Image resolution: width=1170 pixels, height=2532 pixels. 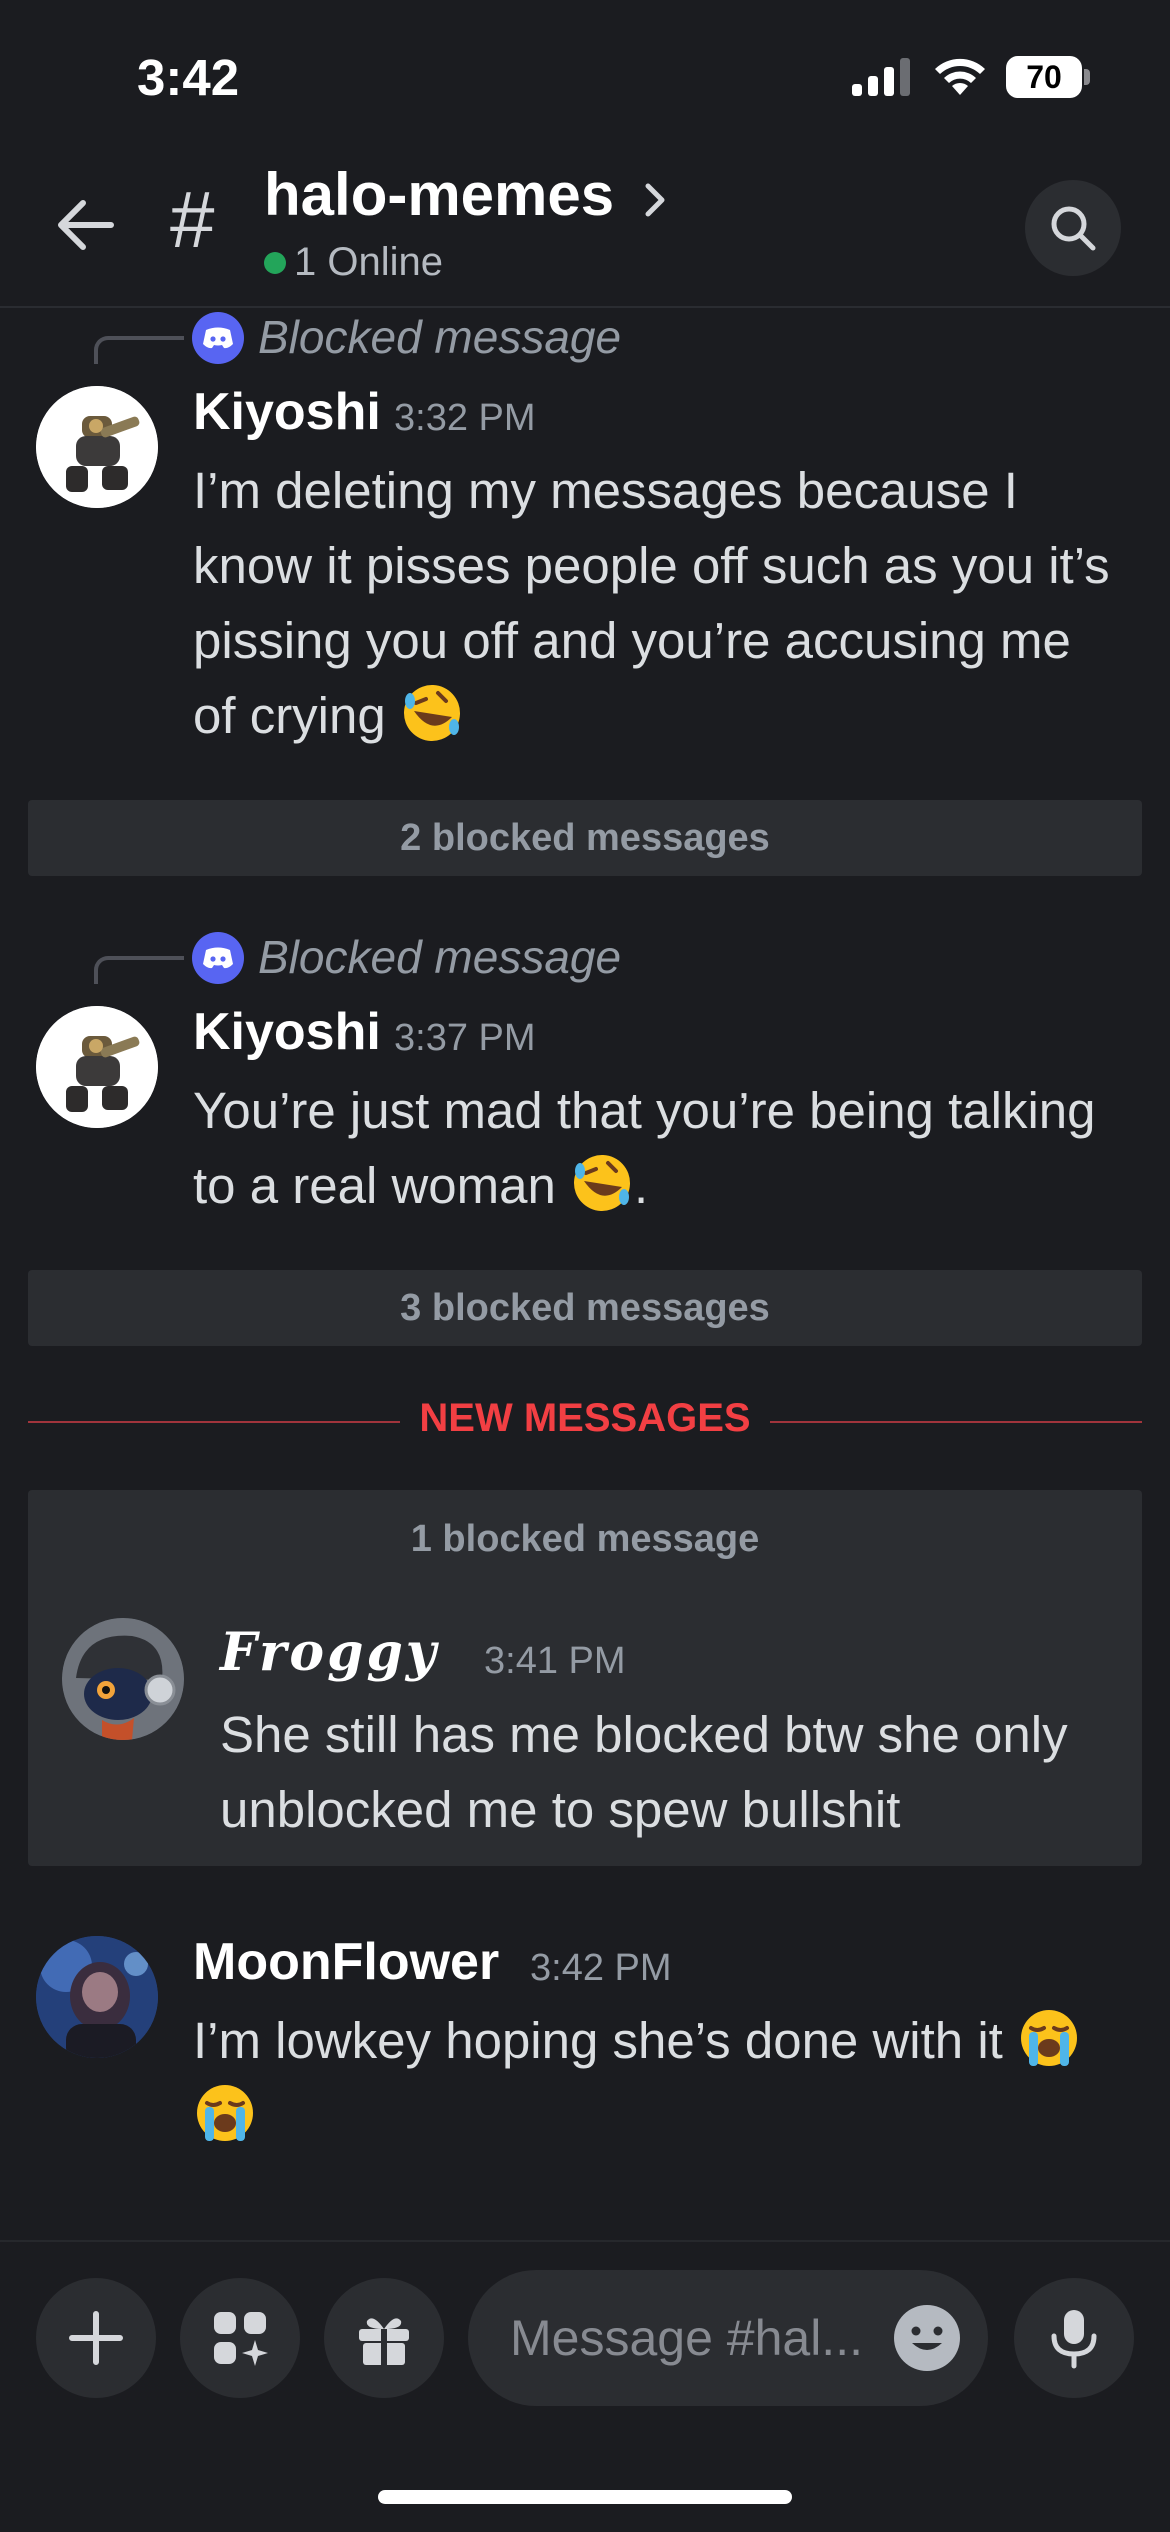 I want to click on battery-indicator: 70, so click(x=1048, y=77).